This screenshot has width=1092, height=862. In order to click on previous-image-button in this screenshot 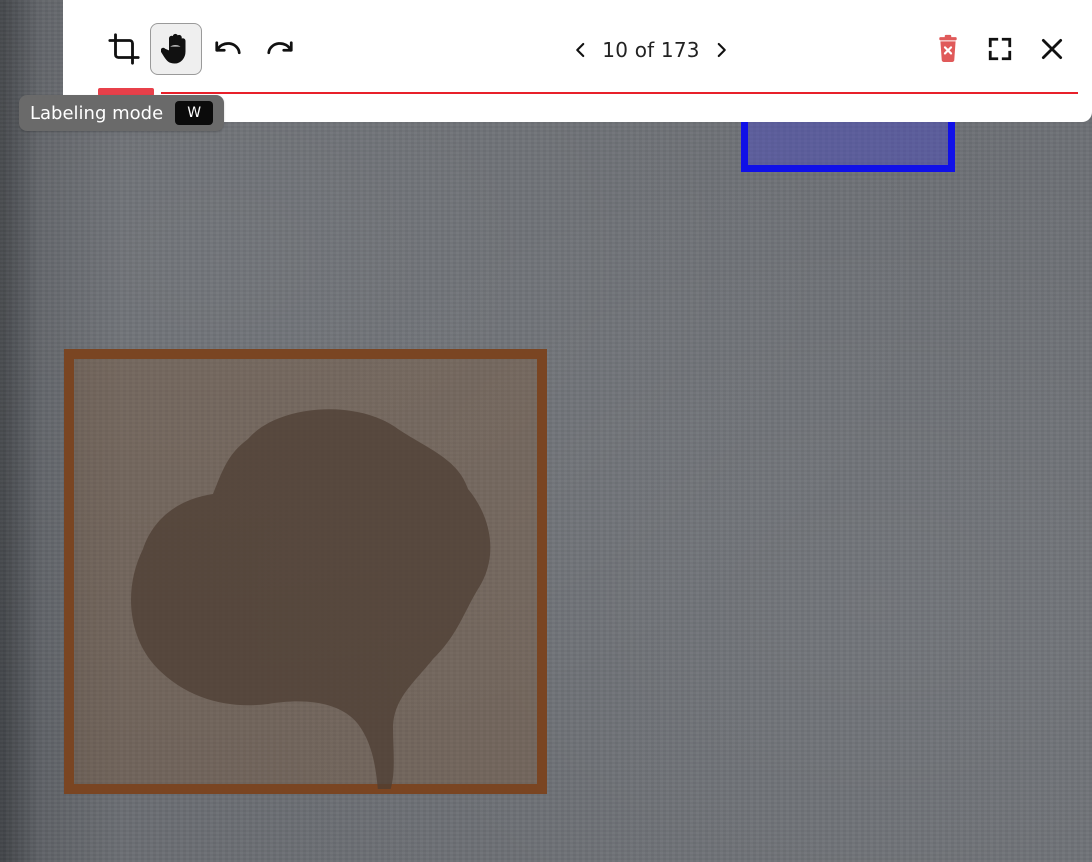, I will do `click(581, 50)`.